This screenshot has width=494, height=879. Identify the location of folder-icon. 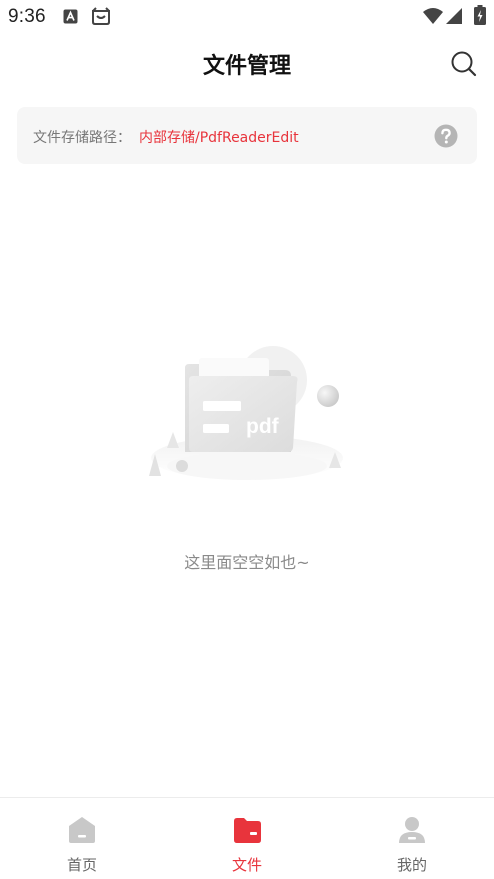
(247, 830).